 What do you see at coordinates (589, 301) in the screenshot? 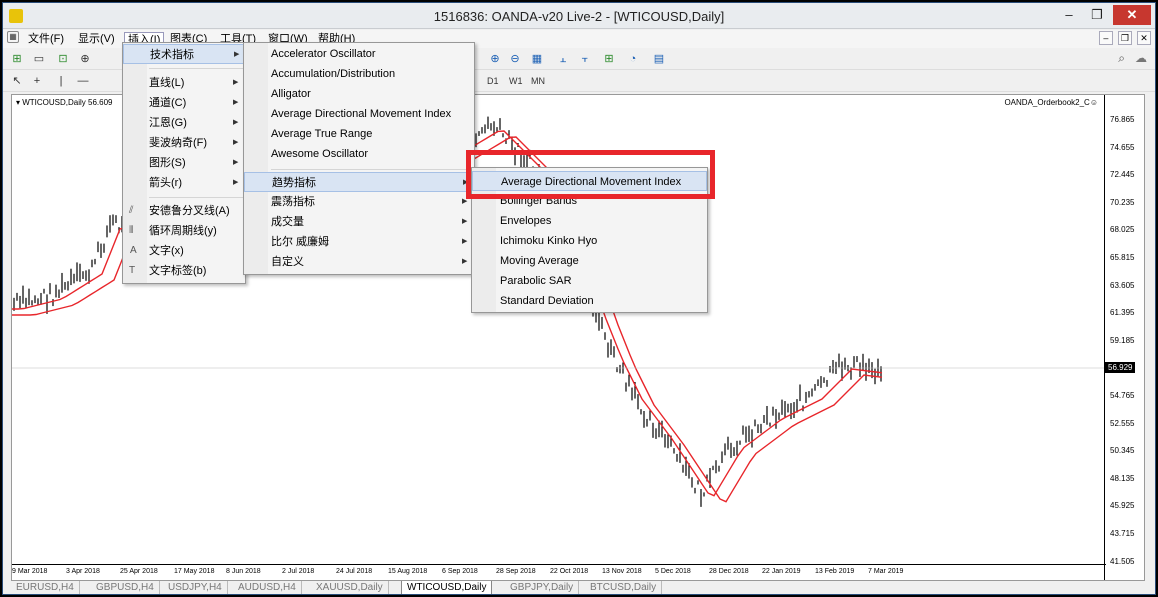
I see `trend-standard-deviation: Standard Deviation` at bounding box center [589, 301].